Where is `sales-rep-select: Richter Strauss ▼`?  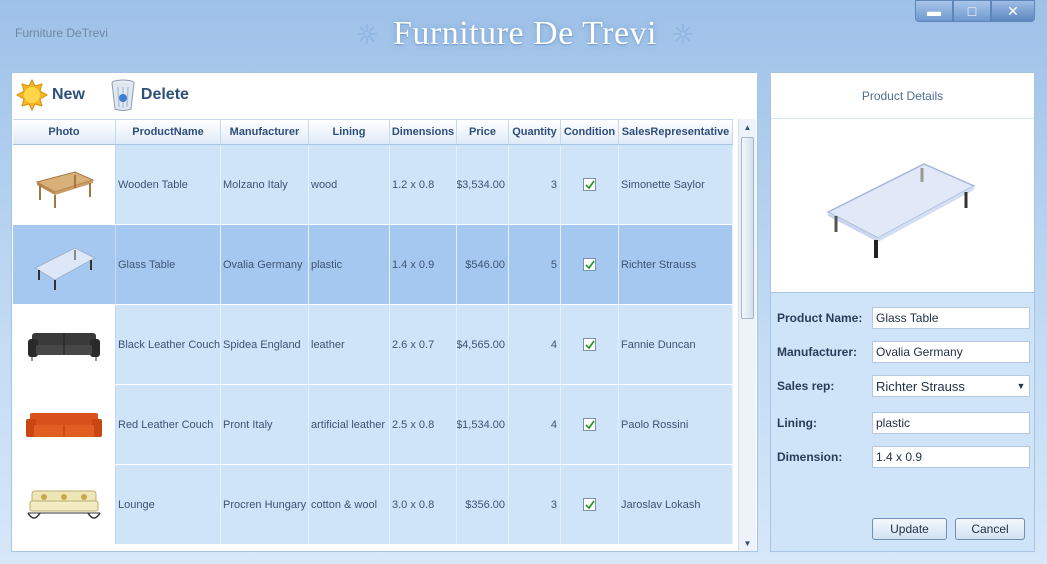
sales-rep-select: Richter Strauss ▼ is located at coordinates (951, 386).